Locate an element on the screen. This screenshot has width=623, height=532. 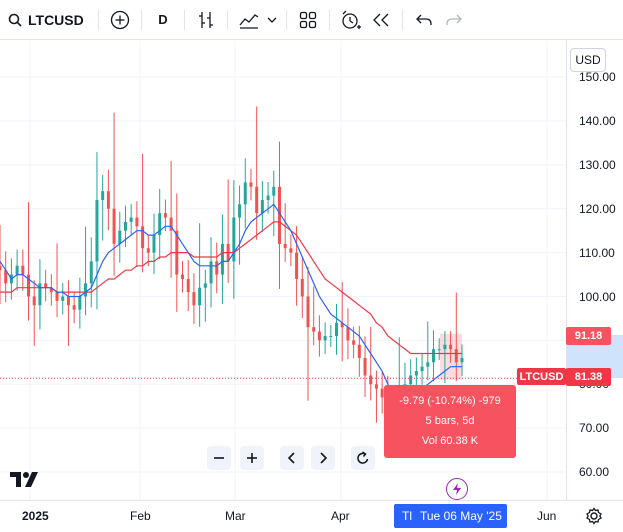
indicators-dropdown is located at coordinates (272, 20).